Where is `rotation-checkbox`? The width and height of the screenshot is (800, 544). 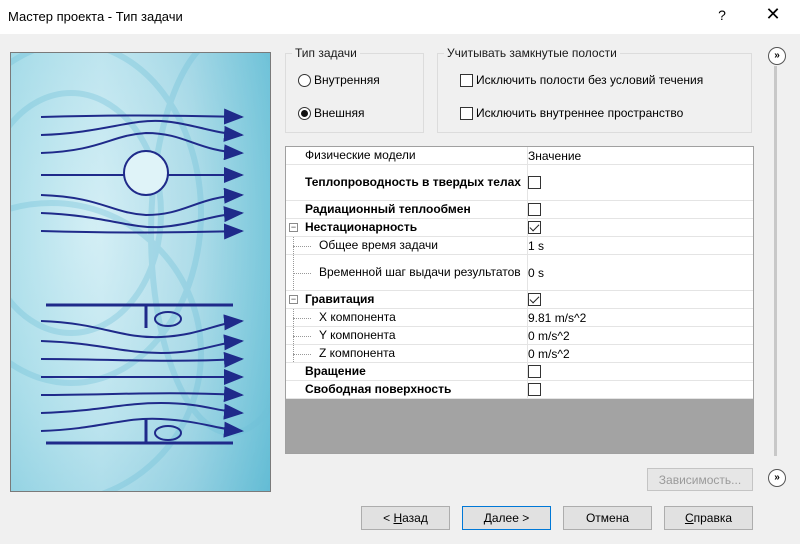
rotation-checkbox is located at coordinates (534, 371).